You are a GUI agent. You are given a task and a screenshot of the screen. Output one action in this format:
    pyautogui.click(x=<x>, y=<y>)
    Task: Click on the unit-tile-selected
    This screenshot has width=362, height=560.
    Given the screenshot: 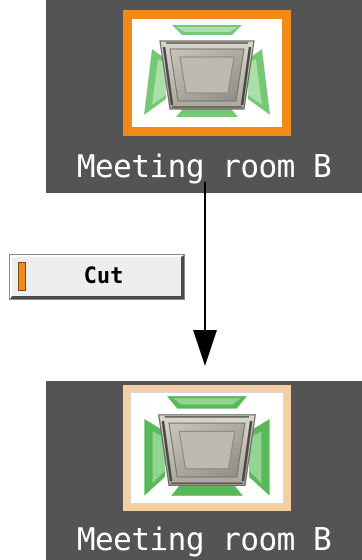 What is the action you would take?
    pyautogui.click(x=207, y=73)
    